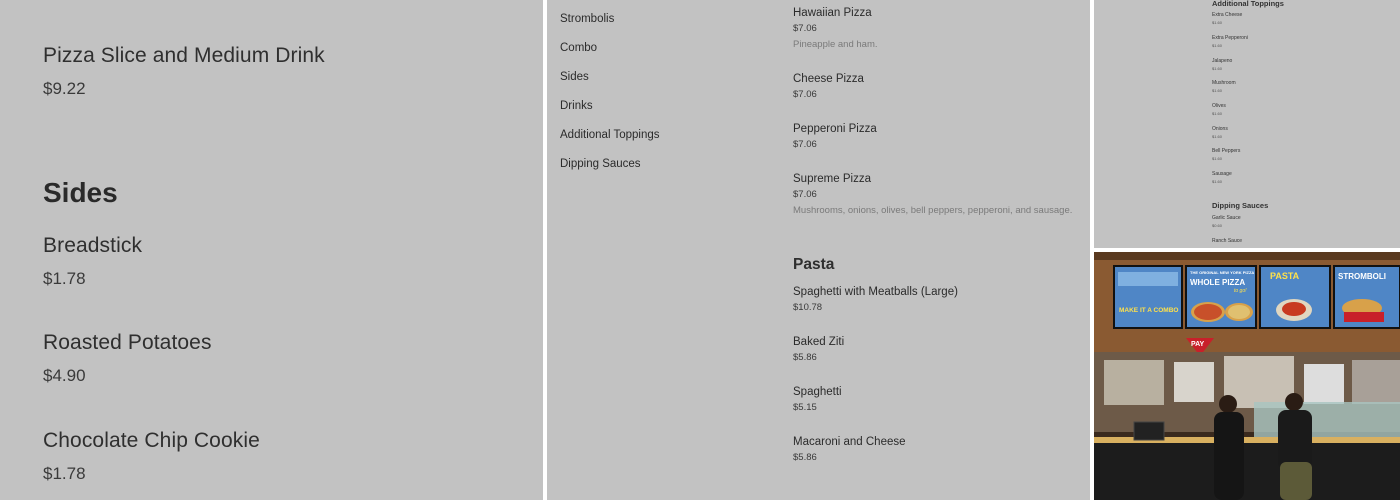  What do you see at coordinates (1217, 225) in the screenshot?
I see `sauce-price: $0.60` at bounding box center [1217, 225].